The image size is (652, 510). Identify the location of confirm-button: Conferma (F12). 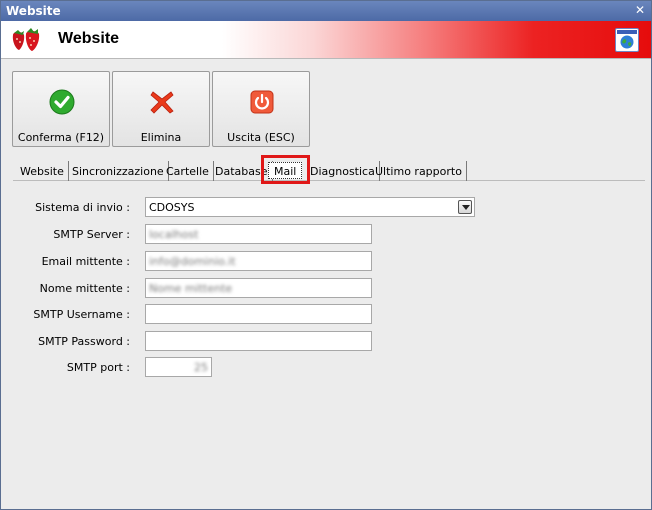
(61, 109).